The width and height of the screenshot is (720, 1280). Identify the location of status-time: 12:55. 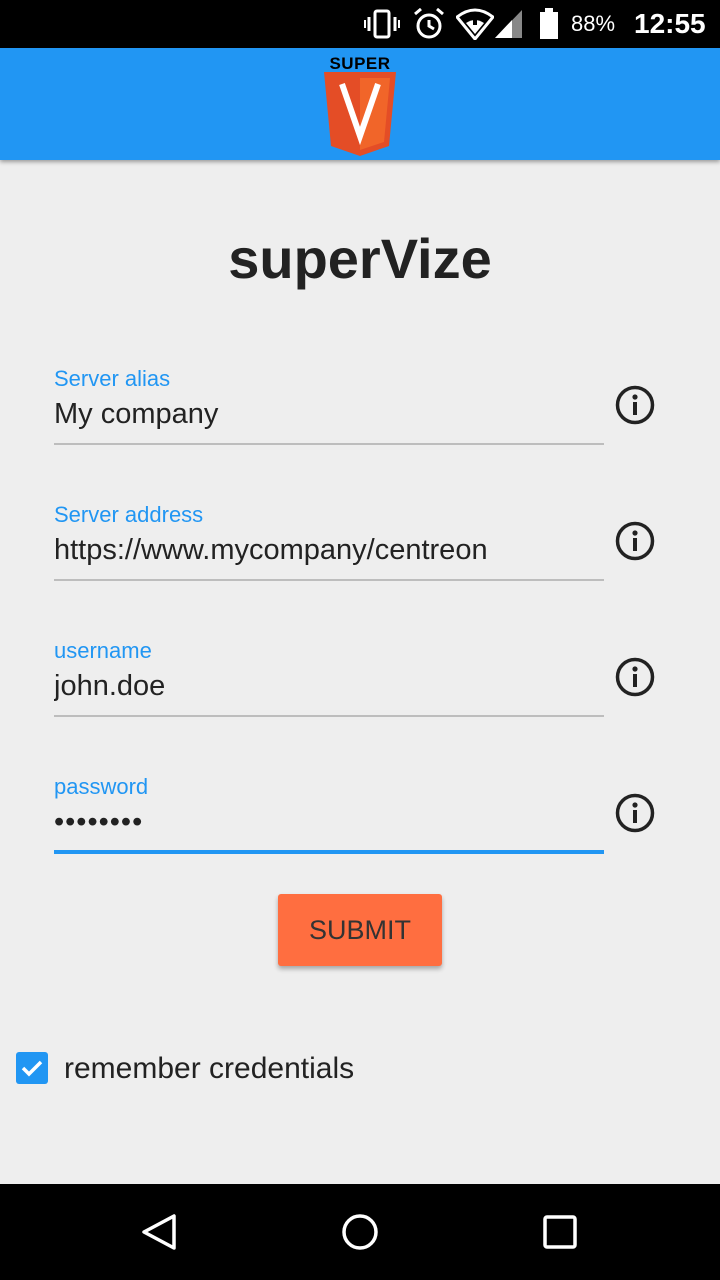
(670, 23).